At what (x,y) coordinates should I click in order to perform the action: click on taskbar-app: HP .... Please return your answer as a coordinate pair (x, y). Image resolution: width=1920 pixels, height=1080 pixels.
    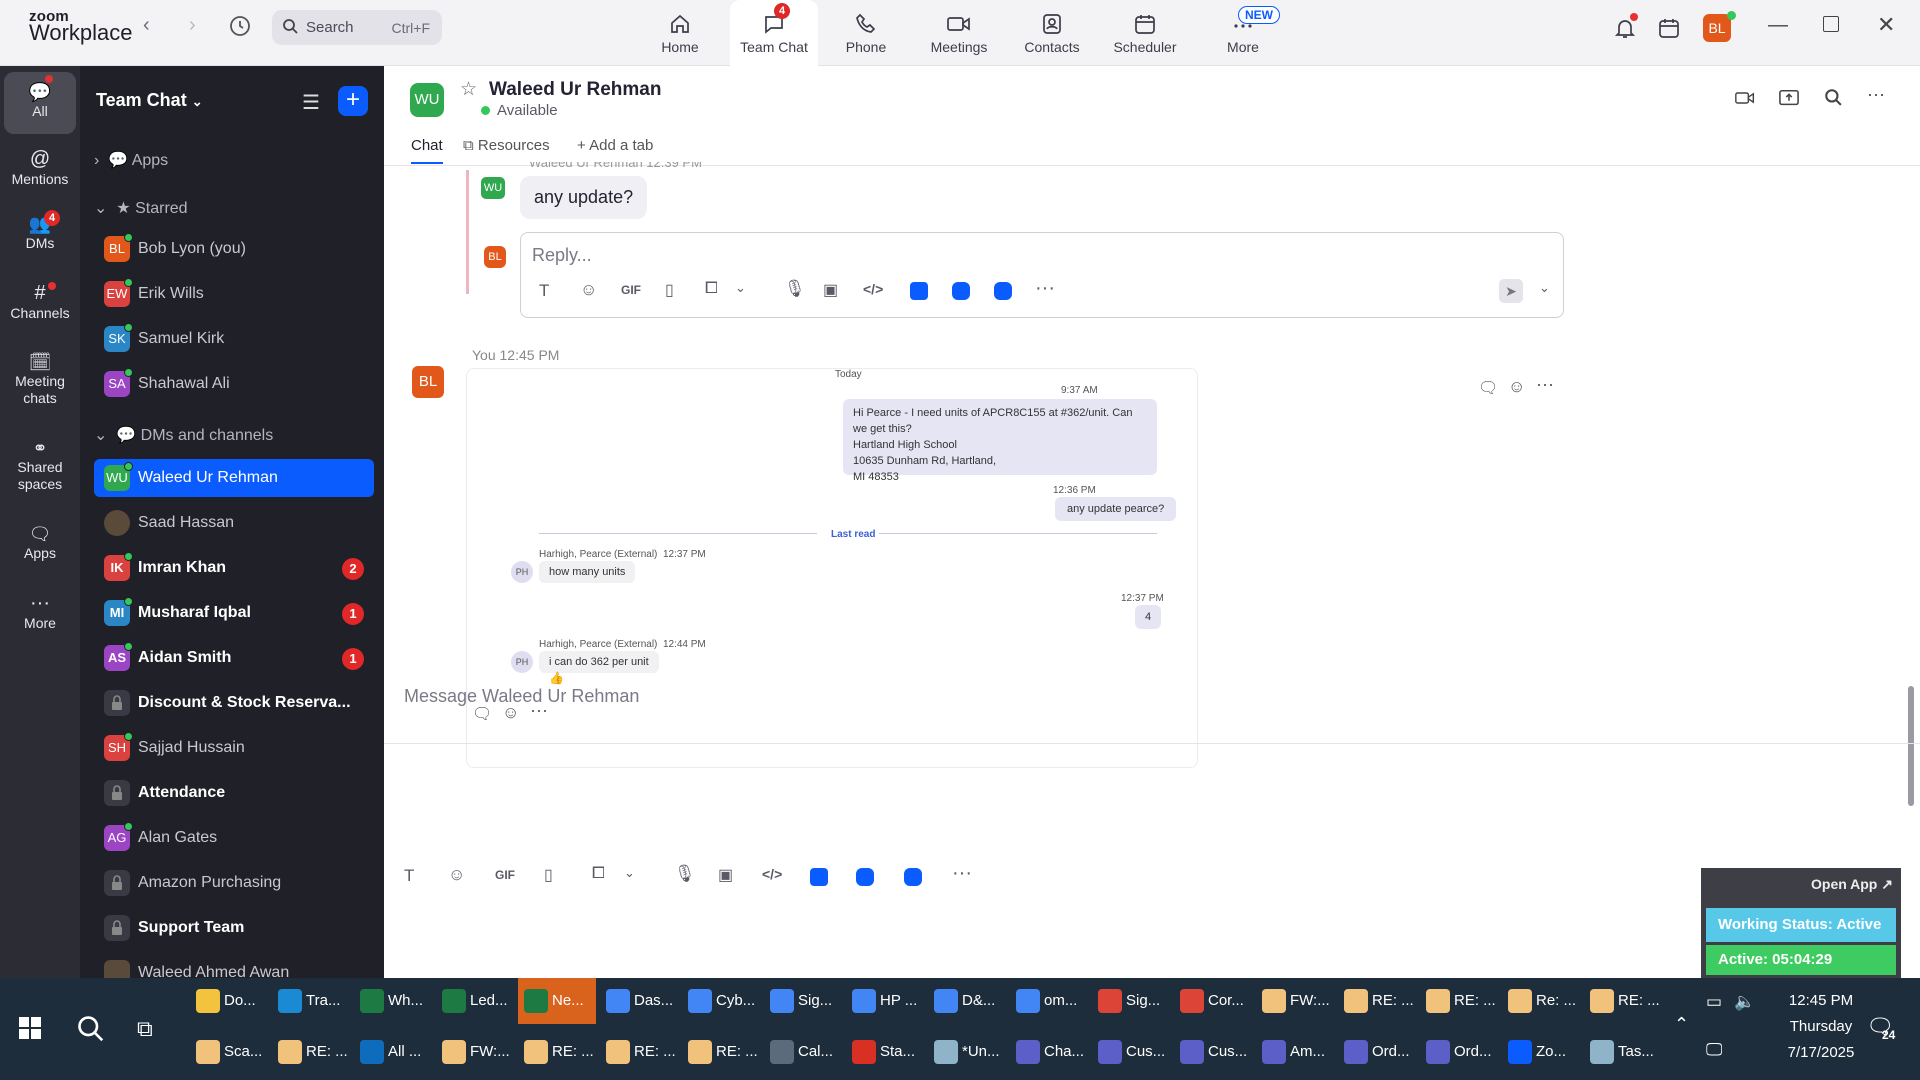
    Looking at the image, I should click on (885, 1001).